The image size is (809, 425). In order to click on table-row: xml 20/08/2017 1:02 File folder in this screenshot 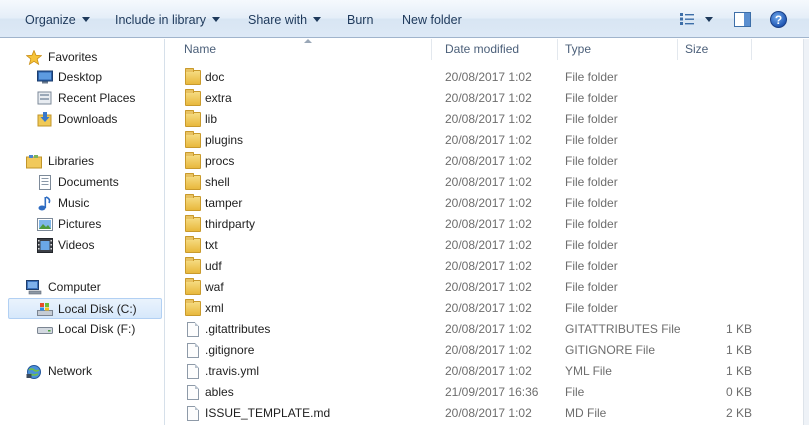, I will do `click(487, 308)`.